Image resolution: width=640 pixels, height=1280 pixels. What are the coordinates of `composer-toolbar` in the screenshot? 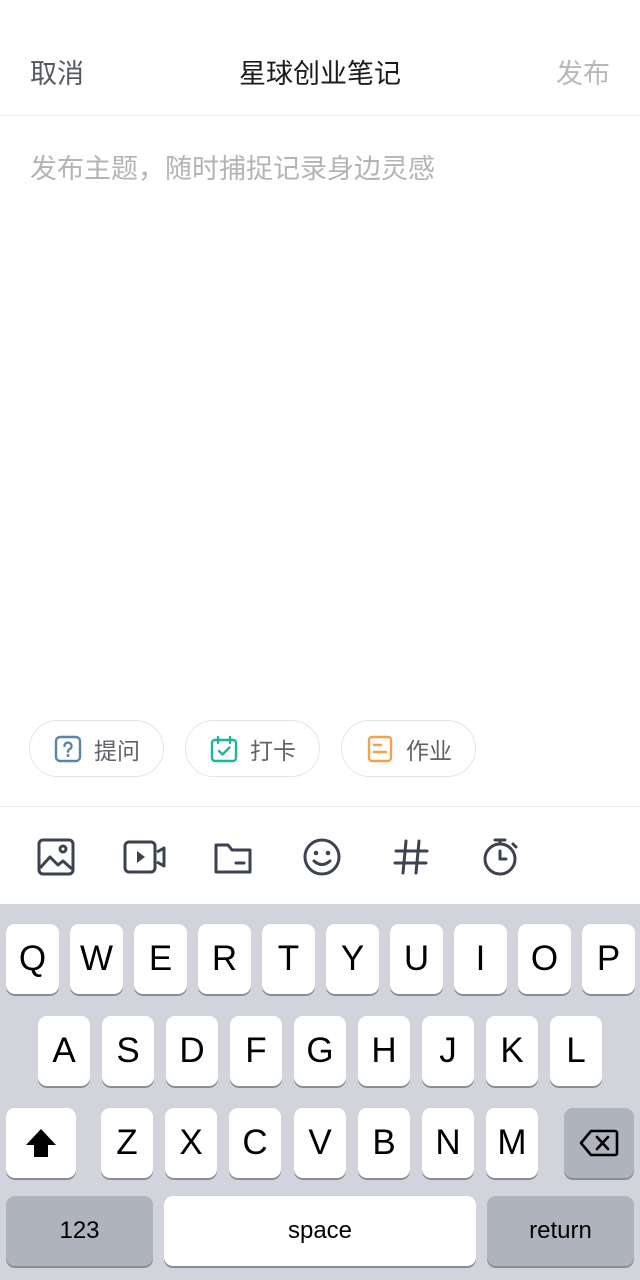 It's located at (320, 855).